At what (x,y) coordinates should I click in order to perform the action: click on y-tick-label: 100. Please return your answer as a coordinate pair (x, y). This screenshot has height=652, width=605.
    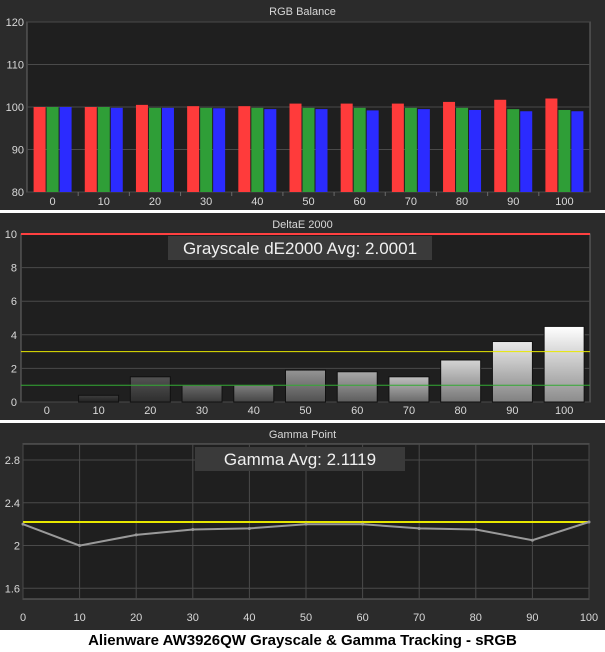
    Looking at the image, I should click on (15, 108).